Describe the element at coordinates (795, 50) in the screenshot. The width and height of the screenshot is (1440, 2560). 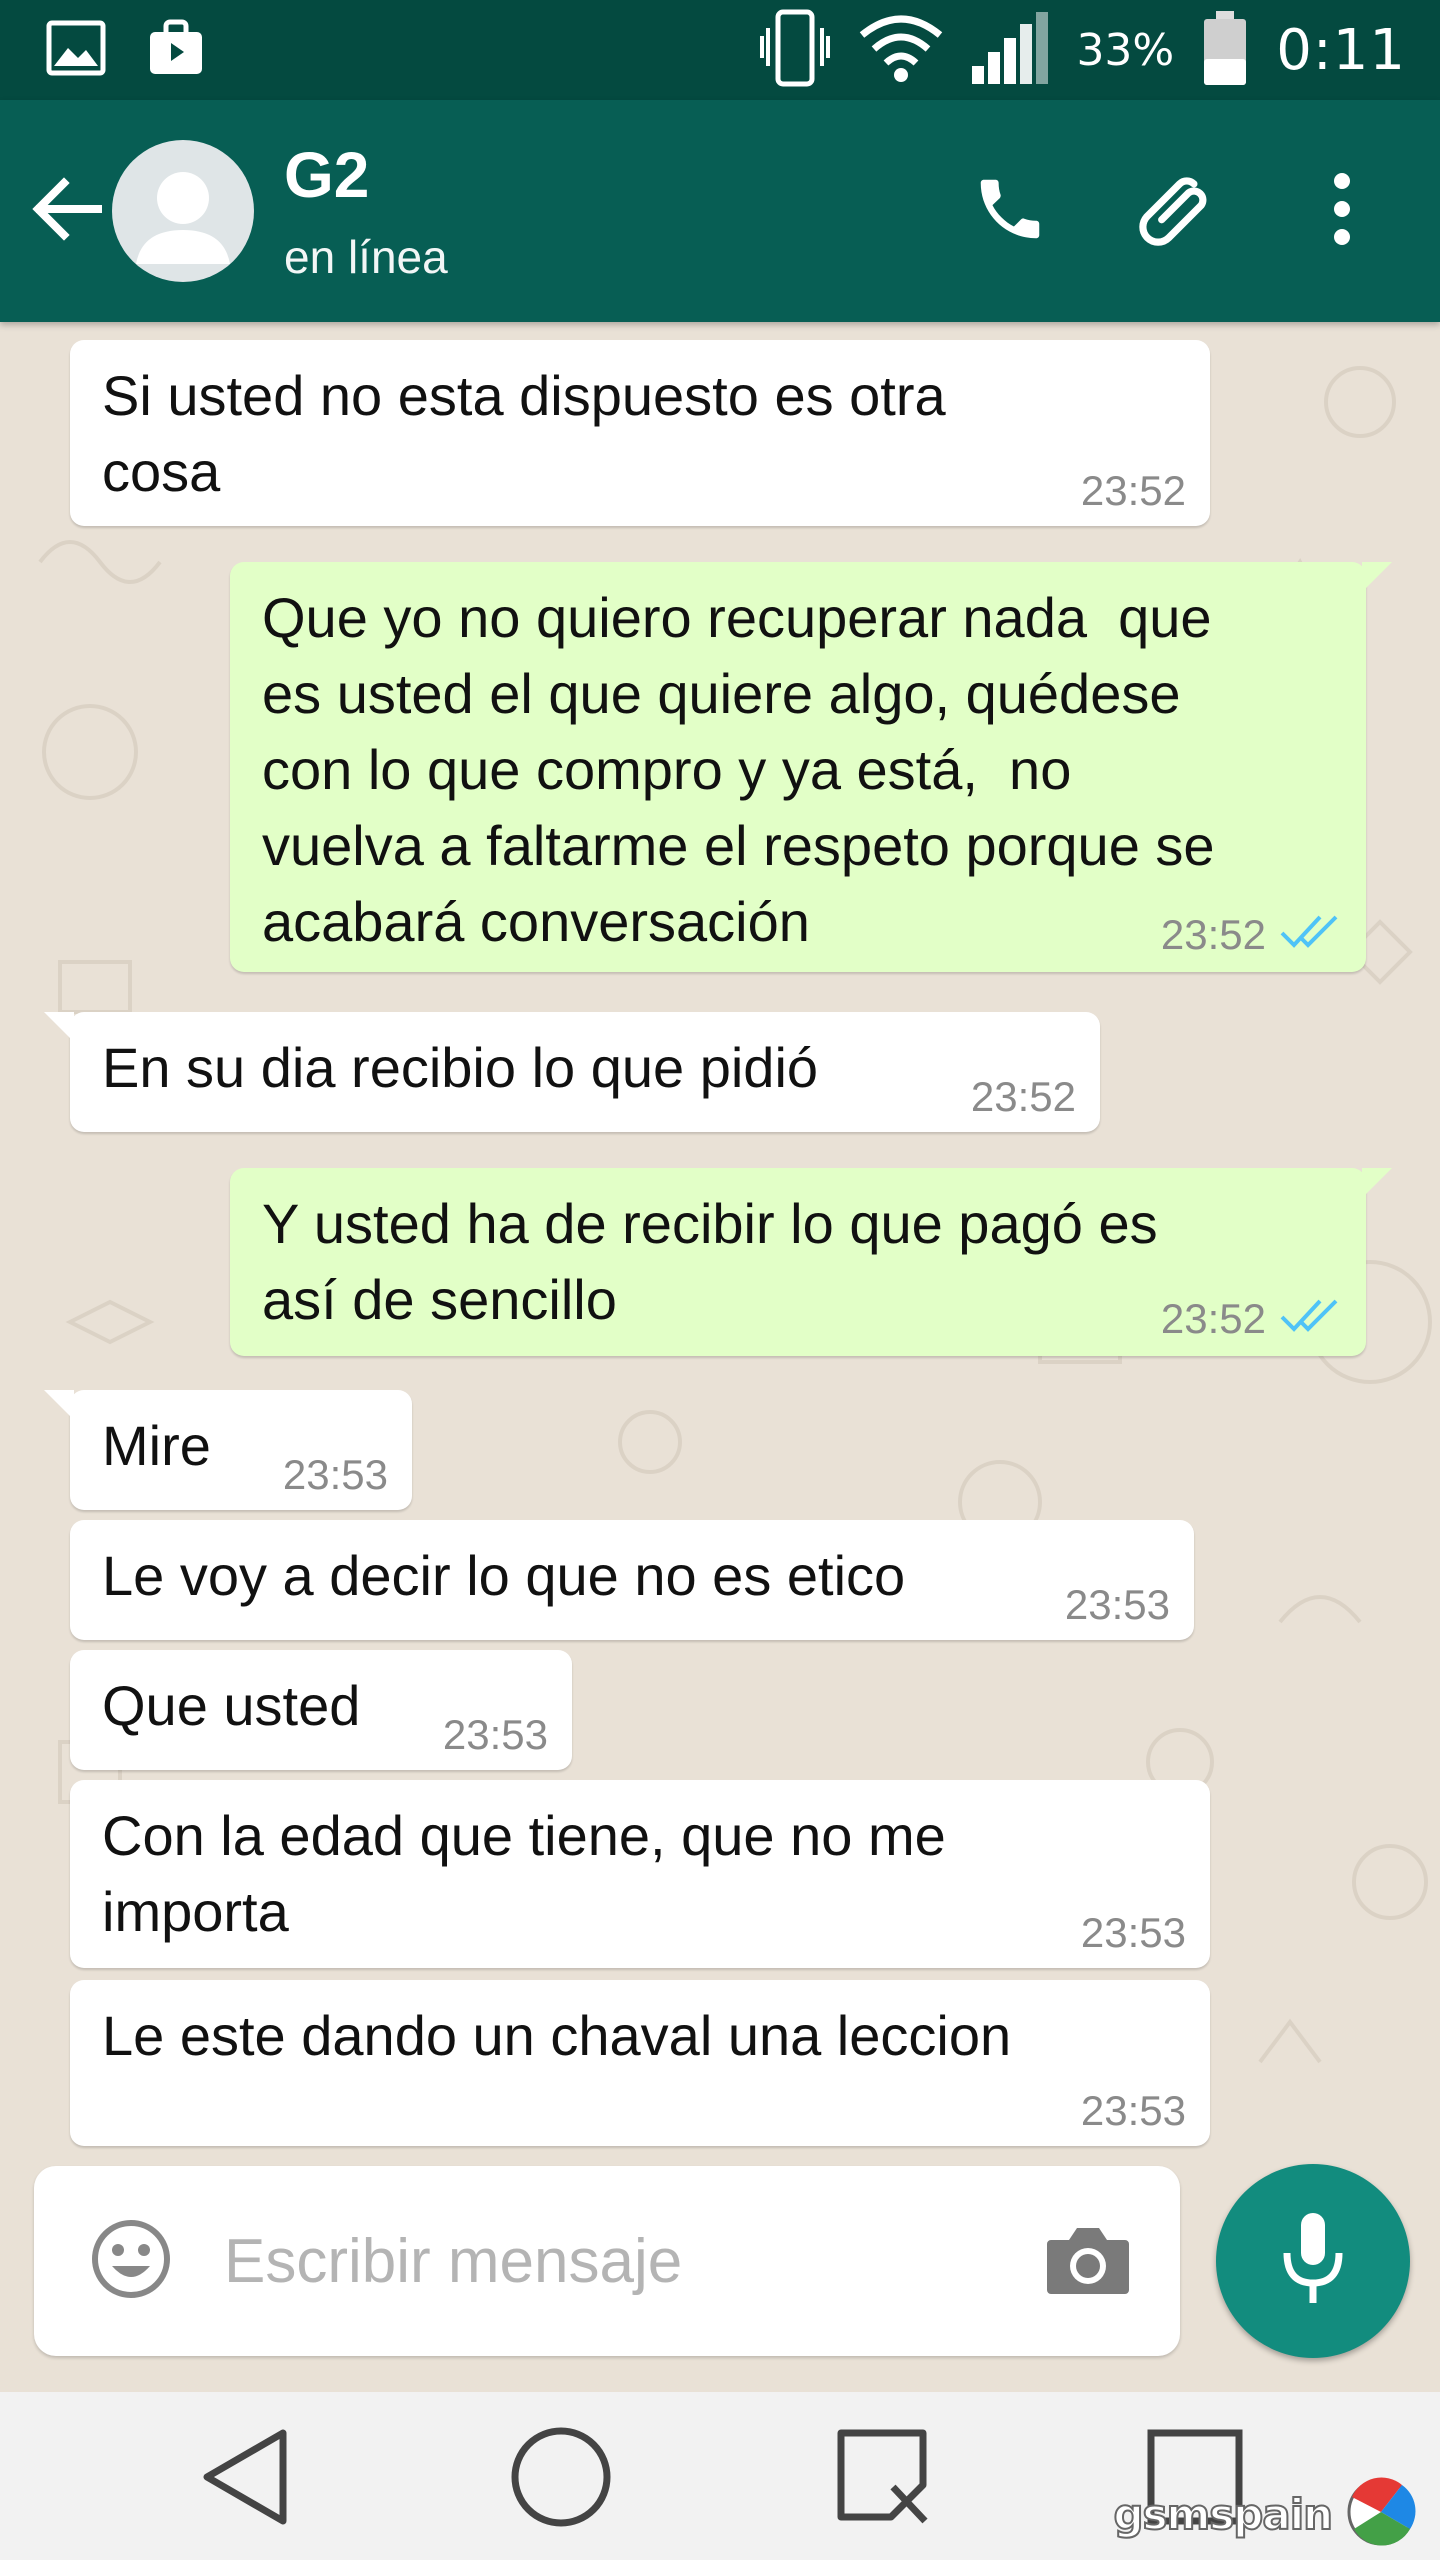
I see `vibrate-icon` at that location.